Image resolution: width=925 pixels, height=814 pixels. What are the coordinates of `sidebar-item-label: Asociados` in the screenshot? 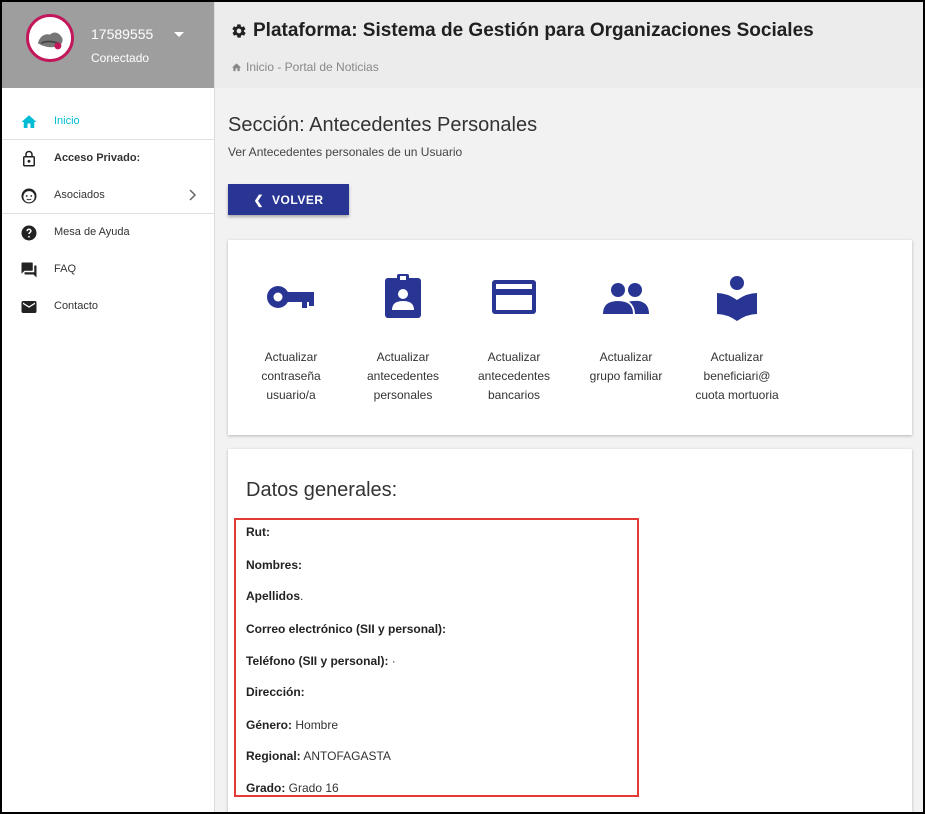 It's located at (79, 195).